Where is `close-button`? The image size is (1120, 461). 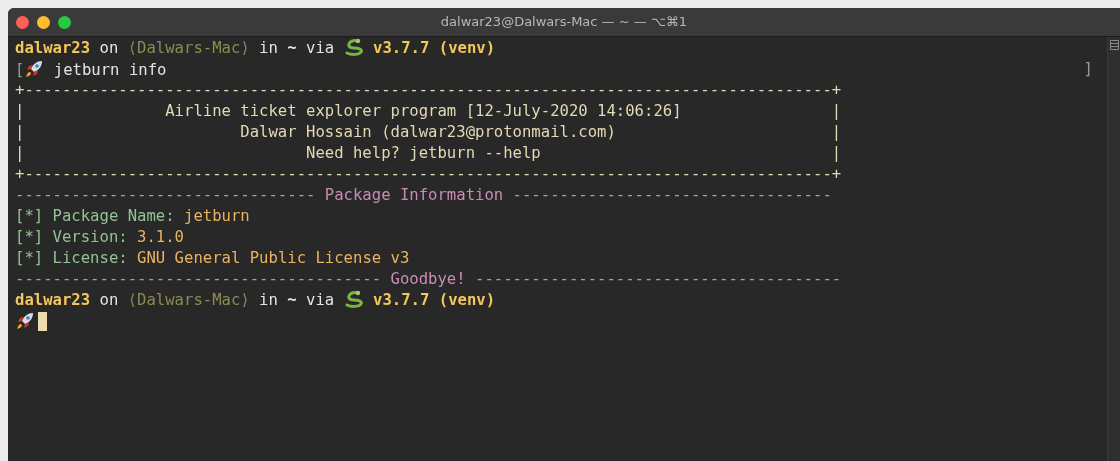 close-button is located at coordinates (22, 22).